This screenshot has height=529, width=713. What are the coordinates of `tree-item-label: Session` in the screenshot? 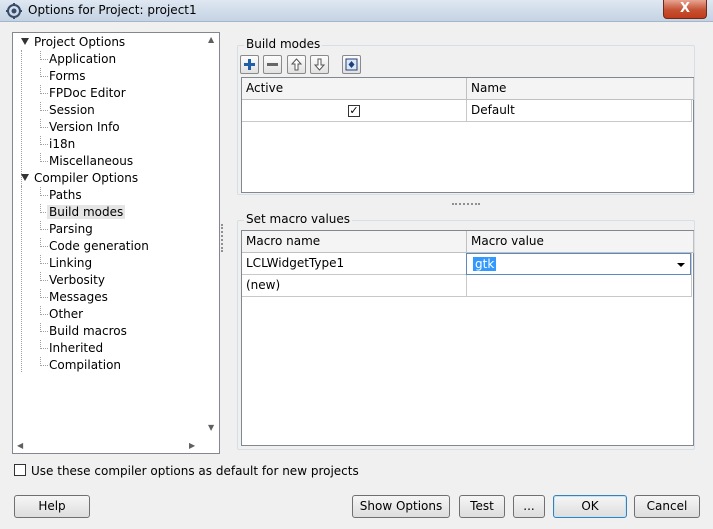 It's located at (72, 110).